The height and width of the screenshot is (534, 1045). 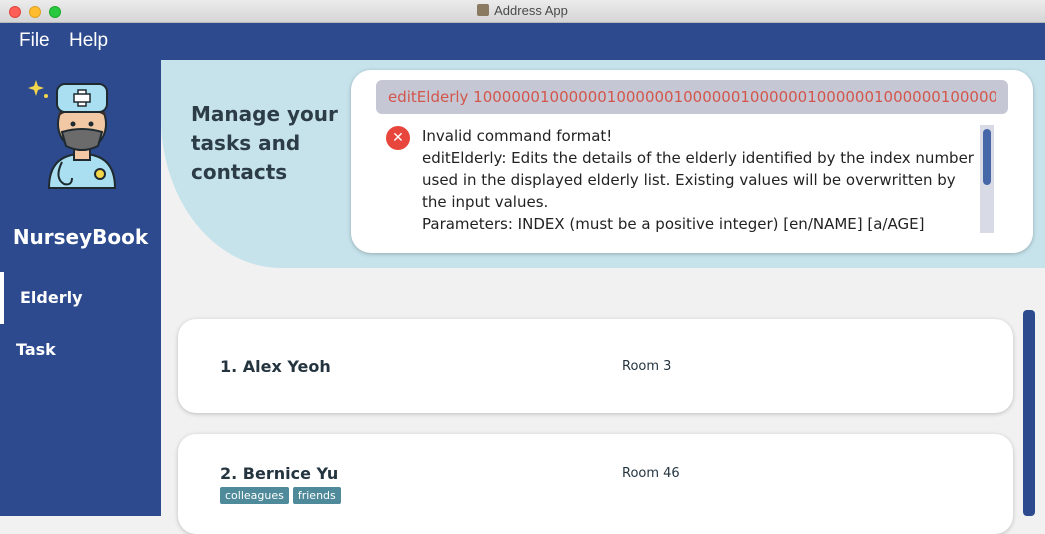 I want to click on elderly-name: 1. Alex Yeoh, so click(x=275, y=366).